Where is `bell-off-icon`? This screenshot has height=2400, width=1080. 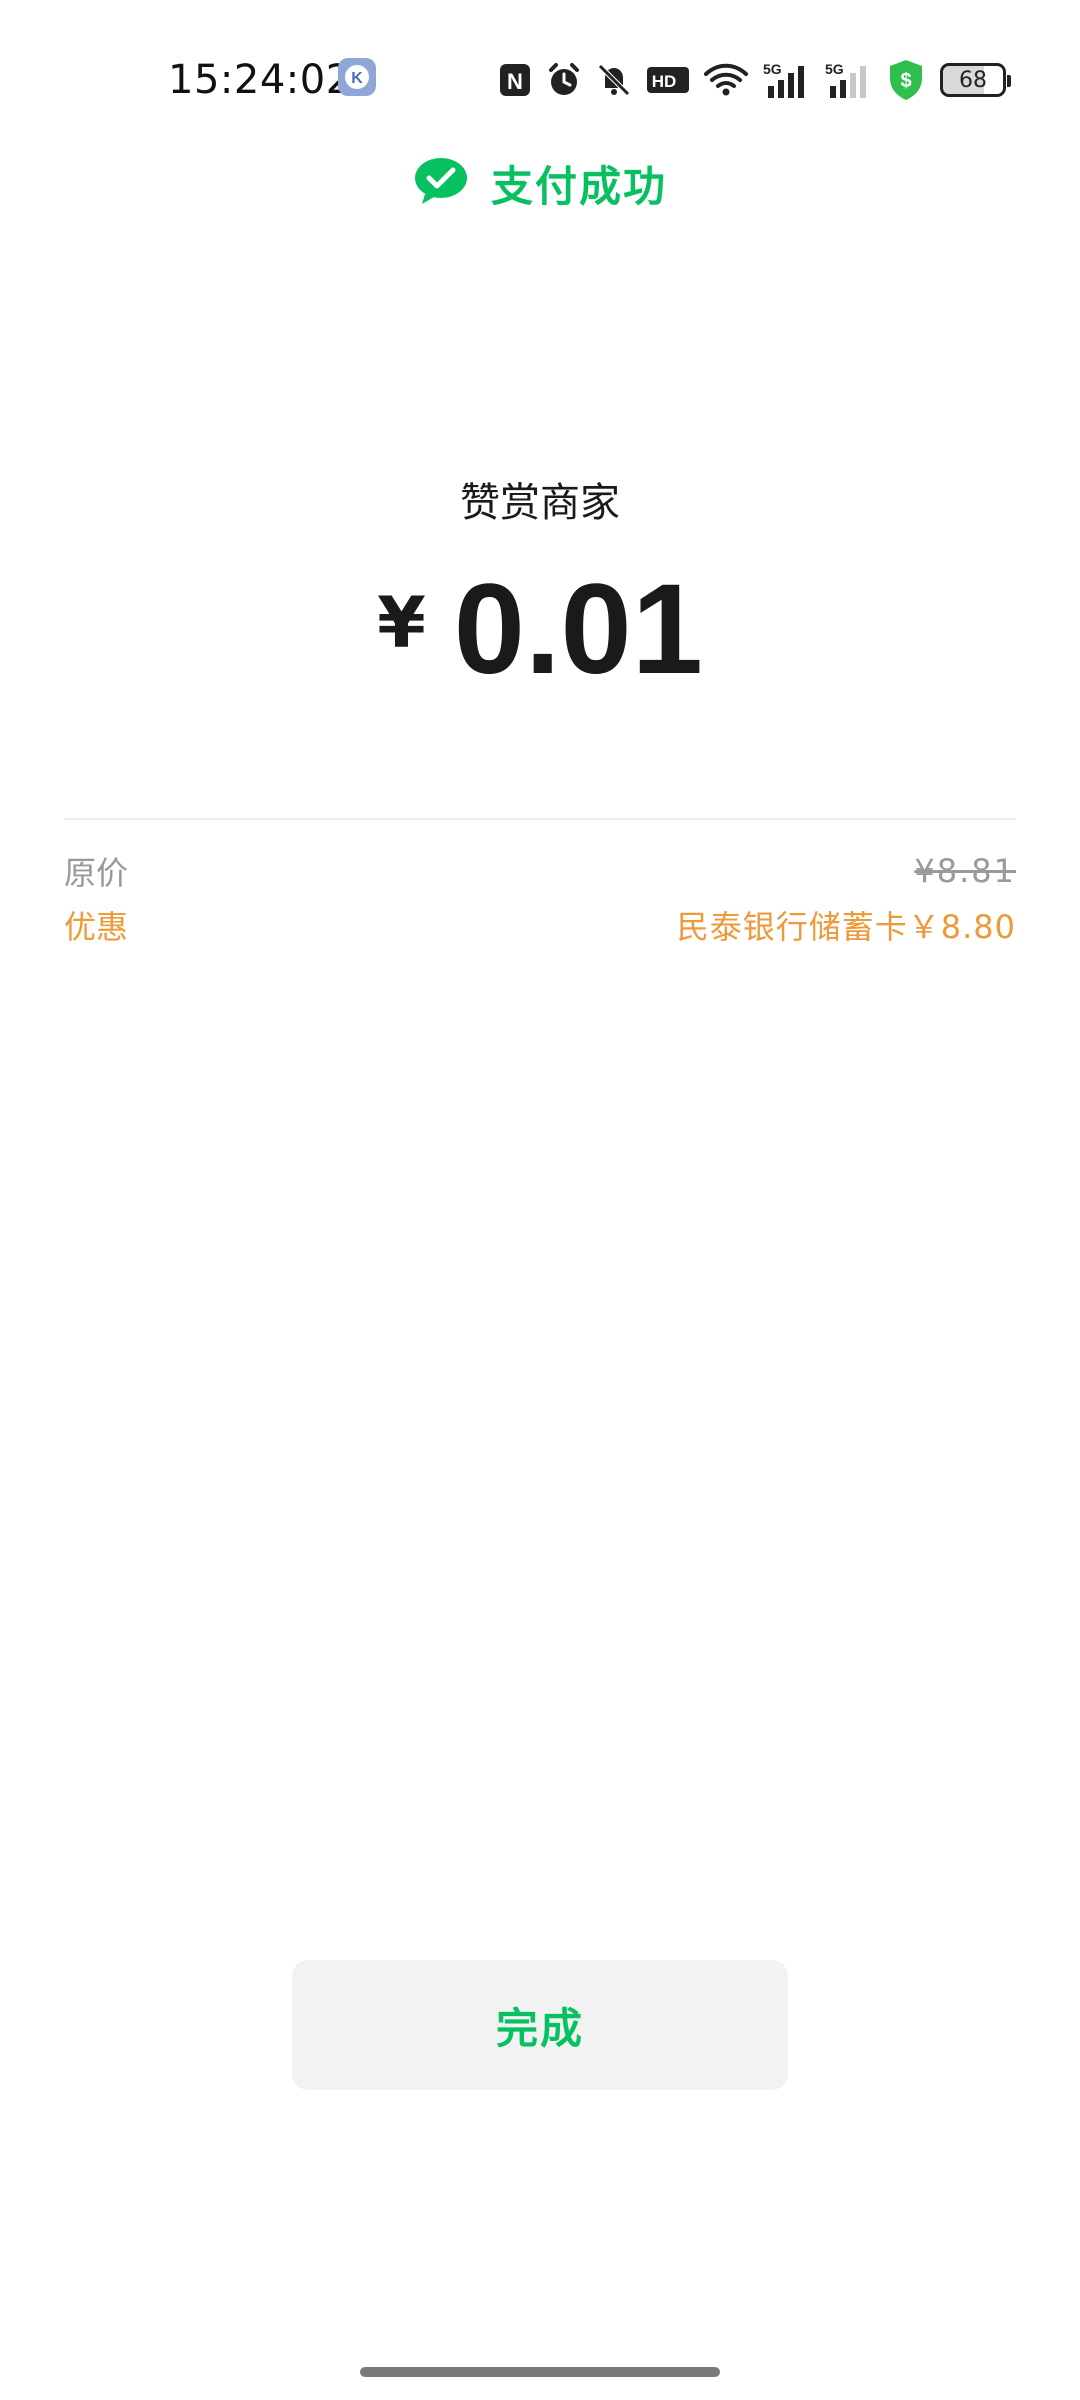
bell-off-icon is located at coordinates (614, 80).